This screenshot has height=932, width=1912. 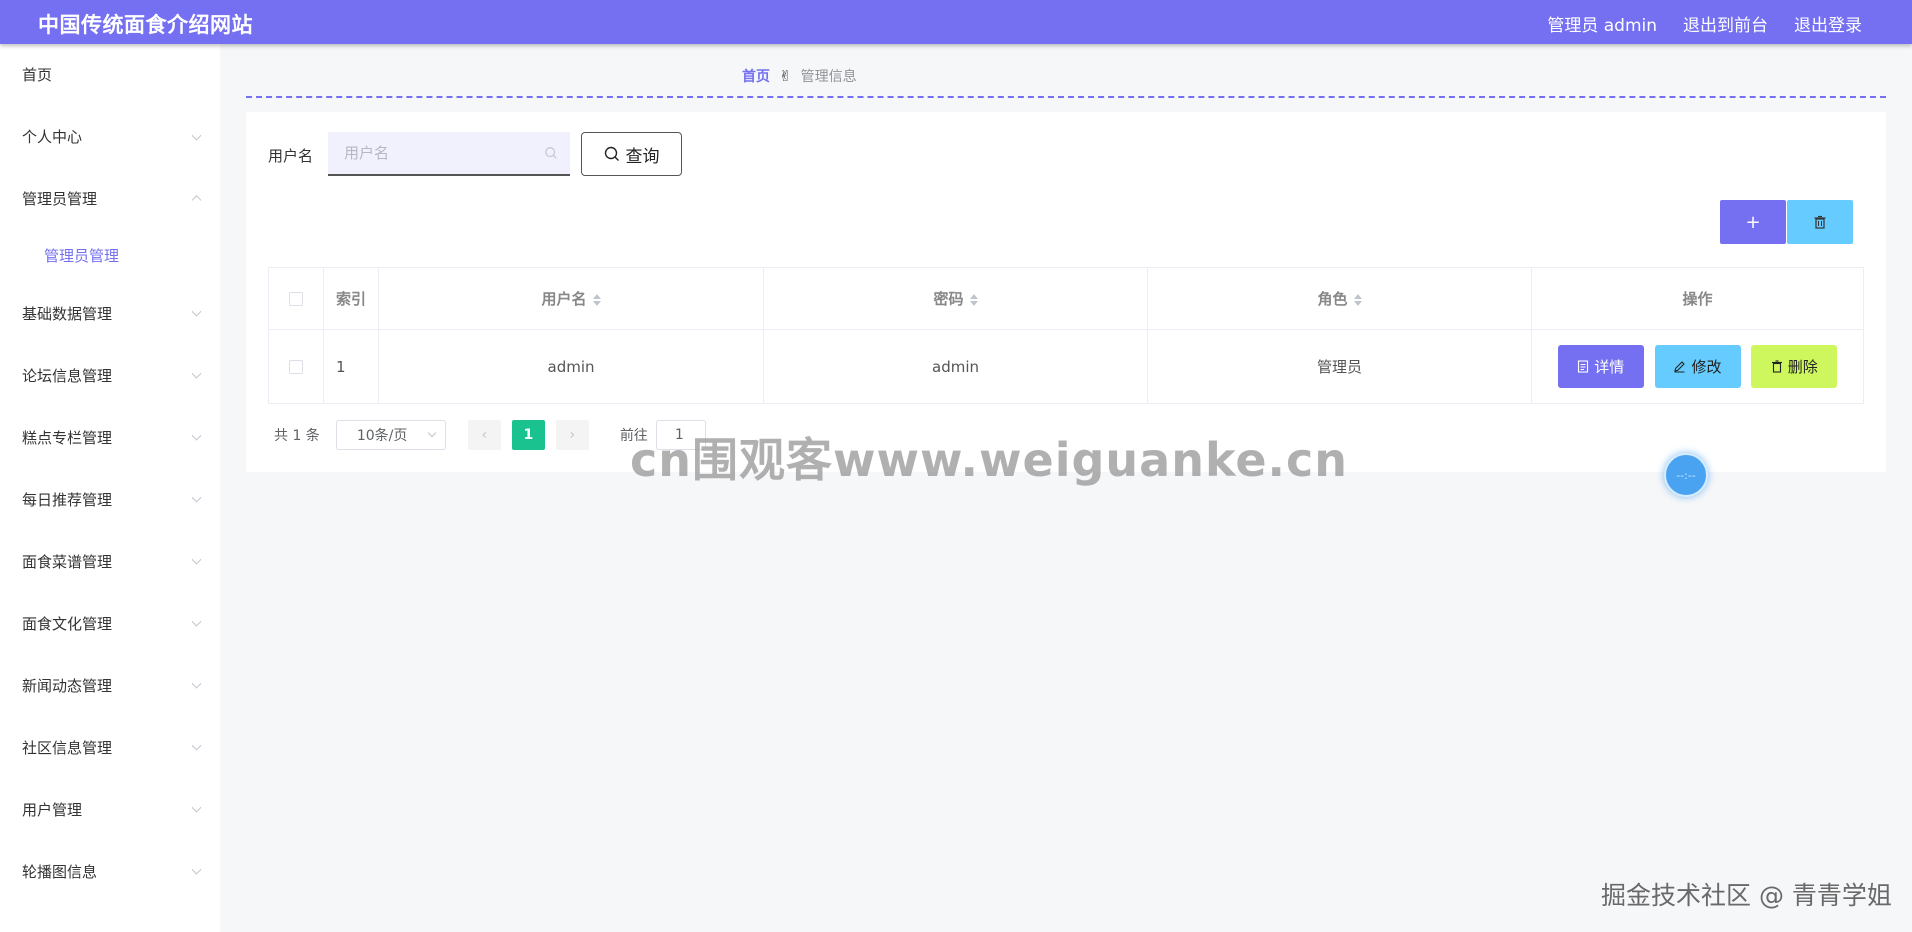 What do you see at coordinates (60, 198) in the screenshot?
I see `sidebar-item-label: 管理员管理` at bounding box center [60, 198].